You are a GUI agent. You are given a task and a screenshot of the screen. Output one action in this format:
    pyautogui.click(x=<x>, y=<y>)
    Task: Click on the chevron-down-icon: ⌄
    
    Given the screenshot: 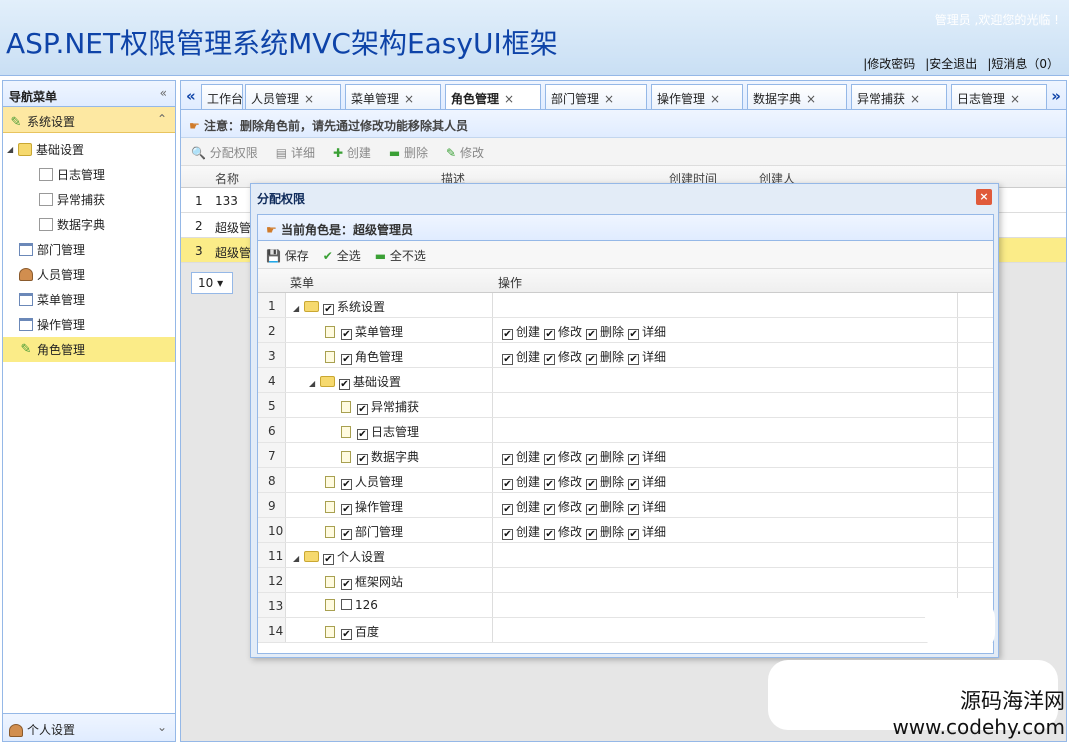 What is the action you would take?
    pyautogui.click(x=162, y=727)
    